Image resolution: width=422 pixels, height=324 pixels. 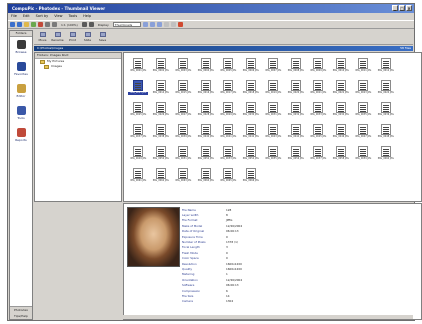 What do you see at coordinates (296, 135) in the screenshot?
I see `thumbnail-item: IMG_0044 JPG` at bounding box center [296, 135].